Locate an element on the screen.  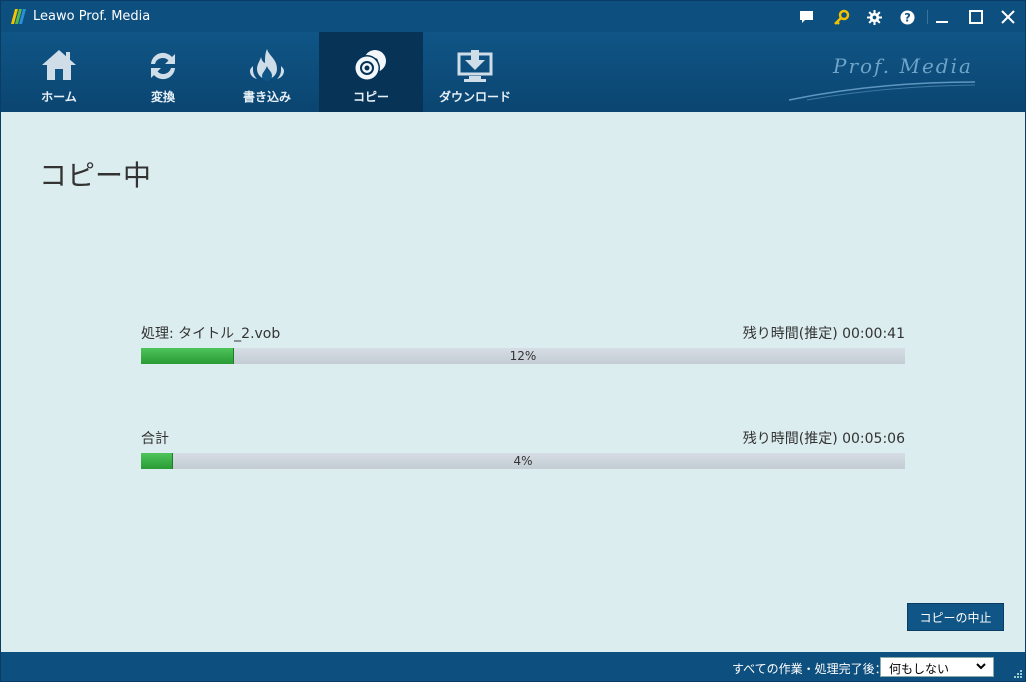
total-remaining-time: 残り時間(推定) 00:05:06 is located at coordinates (823, 439).